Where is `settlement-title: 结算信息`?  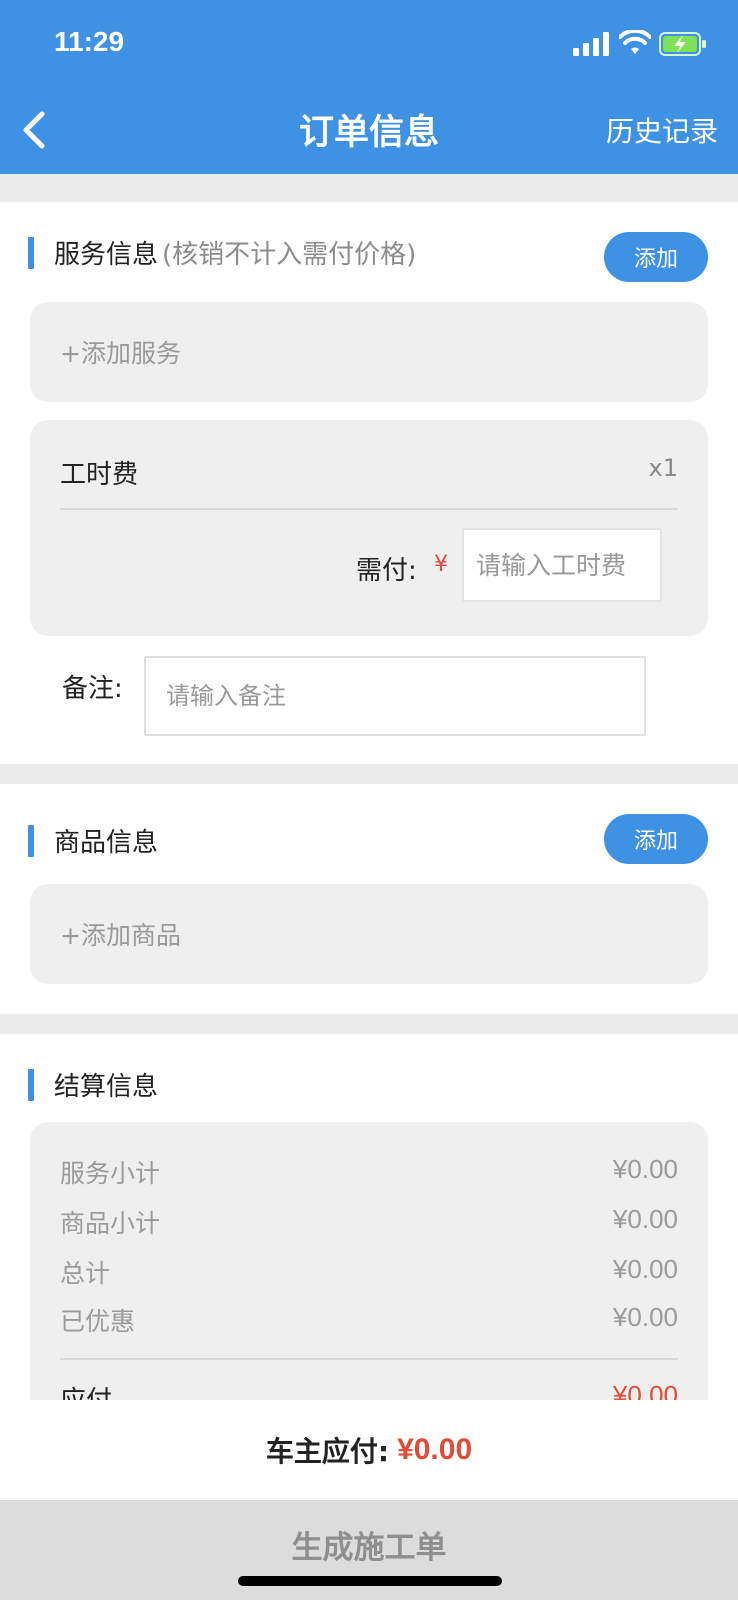 settlement-title: 结算信息 is located at coordinates (93, 1084).